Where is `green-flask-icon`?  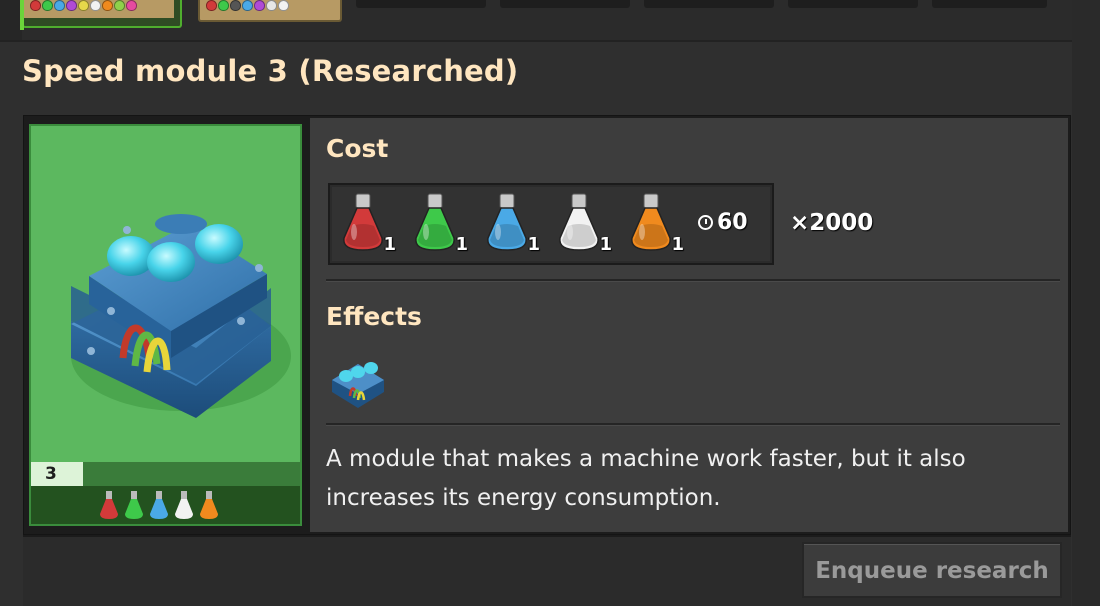
green-flask-icon is located at coordinates (134, 505).